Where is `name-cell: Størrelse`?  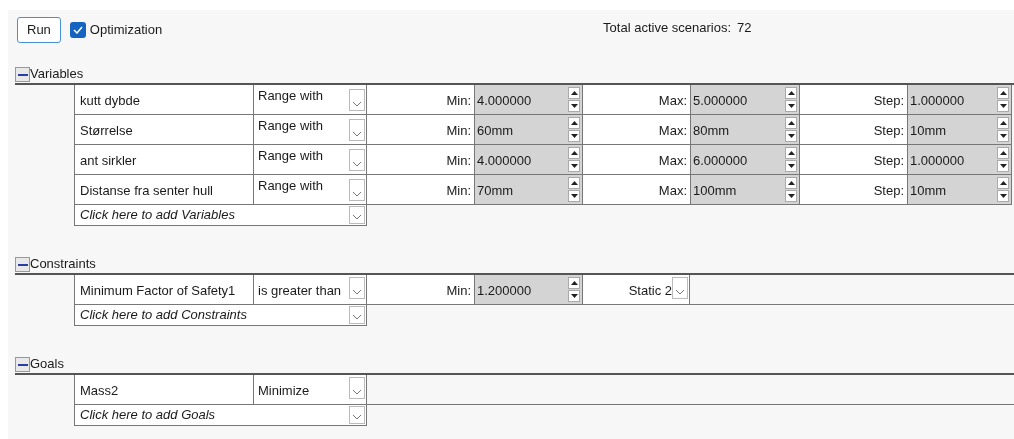
name-cell: Størrelse is located at coordinates (164, 130).